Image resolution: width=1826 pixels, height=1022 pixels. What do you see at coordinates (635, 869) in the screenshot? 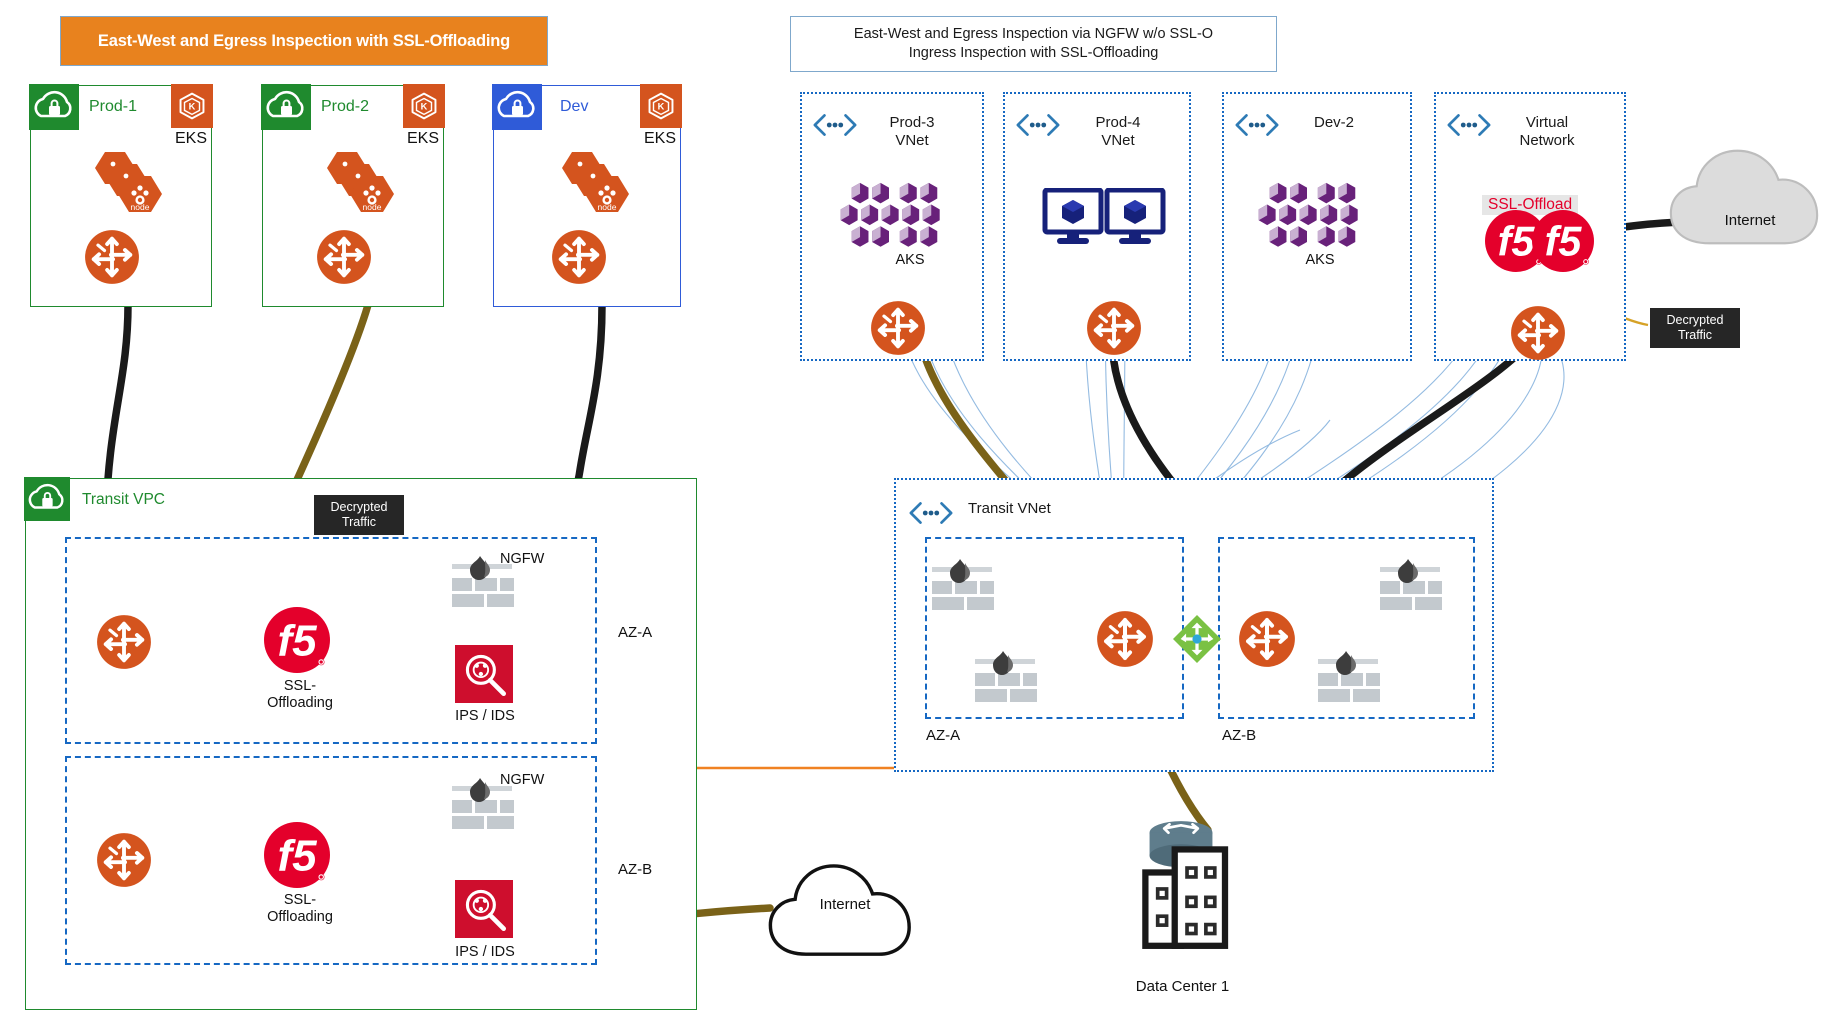
I see `aws-az-b-label: AZ-B` at bounding box center [635, 869].